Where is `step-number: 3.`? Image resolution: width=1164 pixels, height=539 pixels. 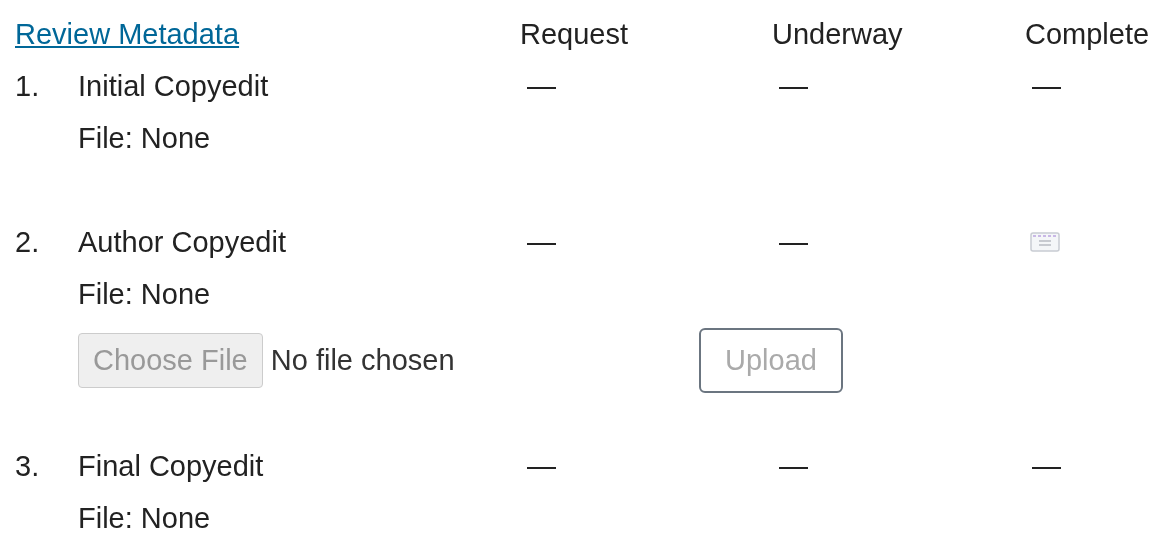
step-number: 3. is located at coordinates (28, 466).